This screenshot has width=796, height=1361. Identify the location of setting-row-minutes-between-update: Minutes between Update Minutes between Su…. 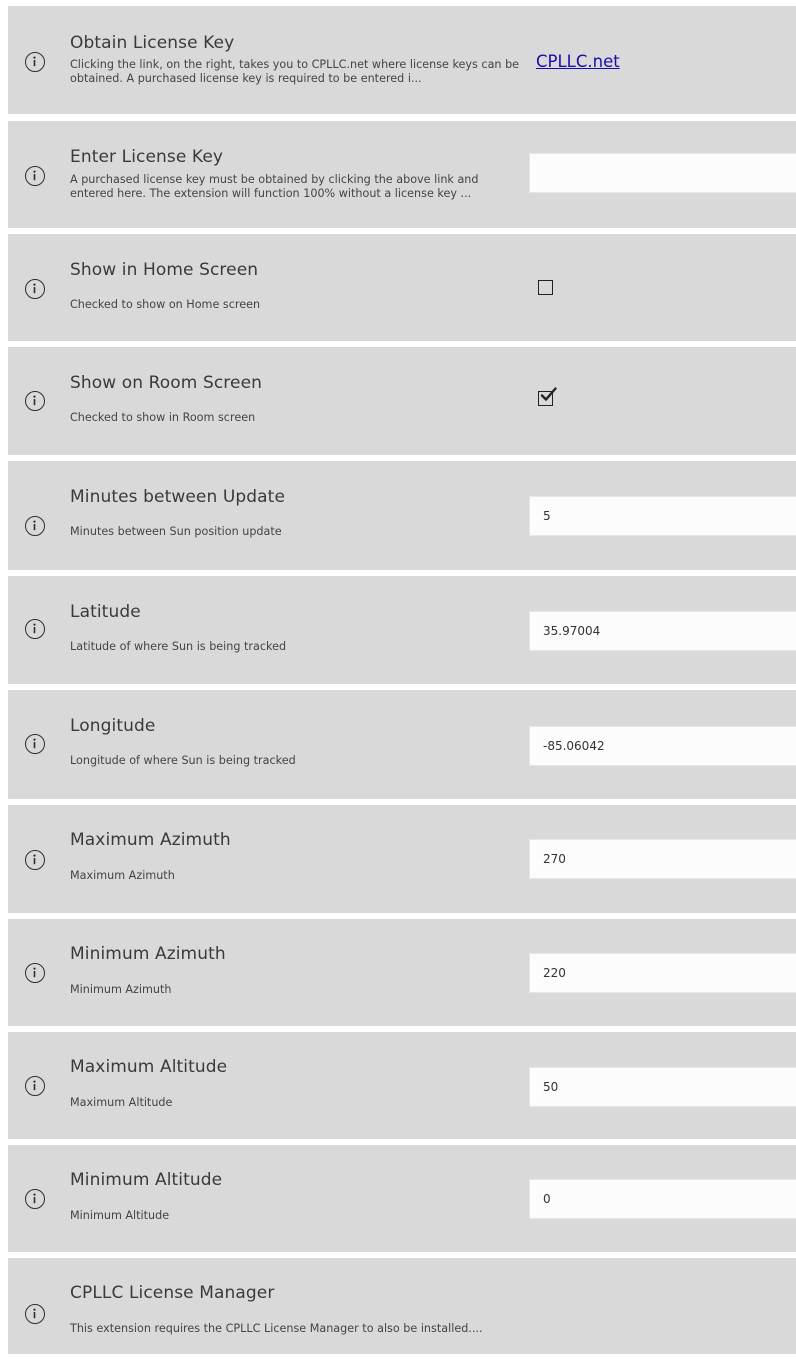
(402, 515).